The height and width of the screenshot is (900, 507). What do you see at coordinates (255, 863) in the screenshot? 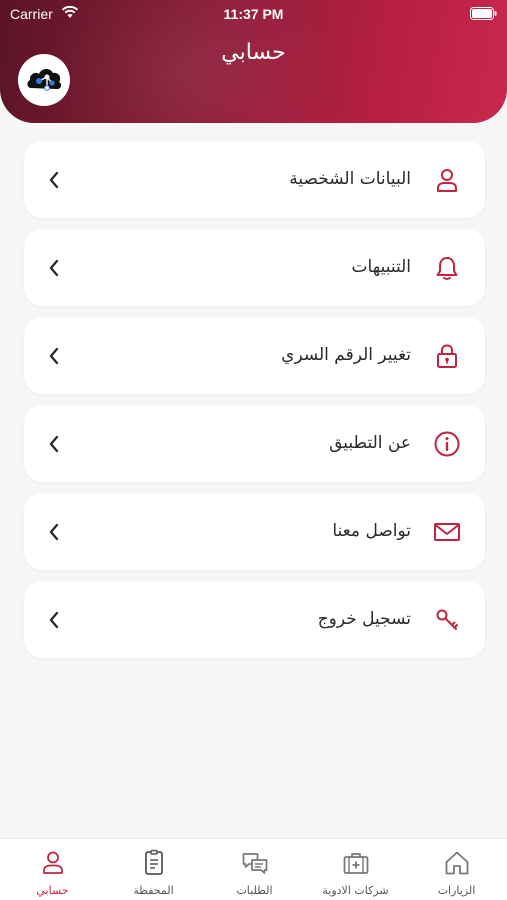
I see `chat-icon` at bounding box center [255, 863].